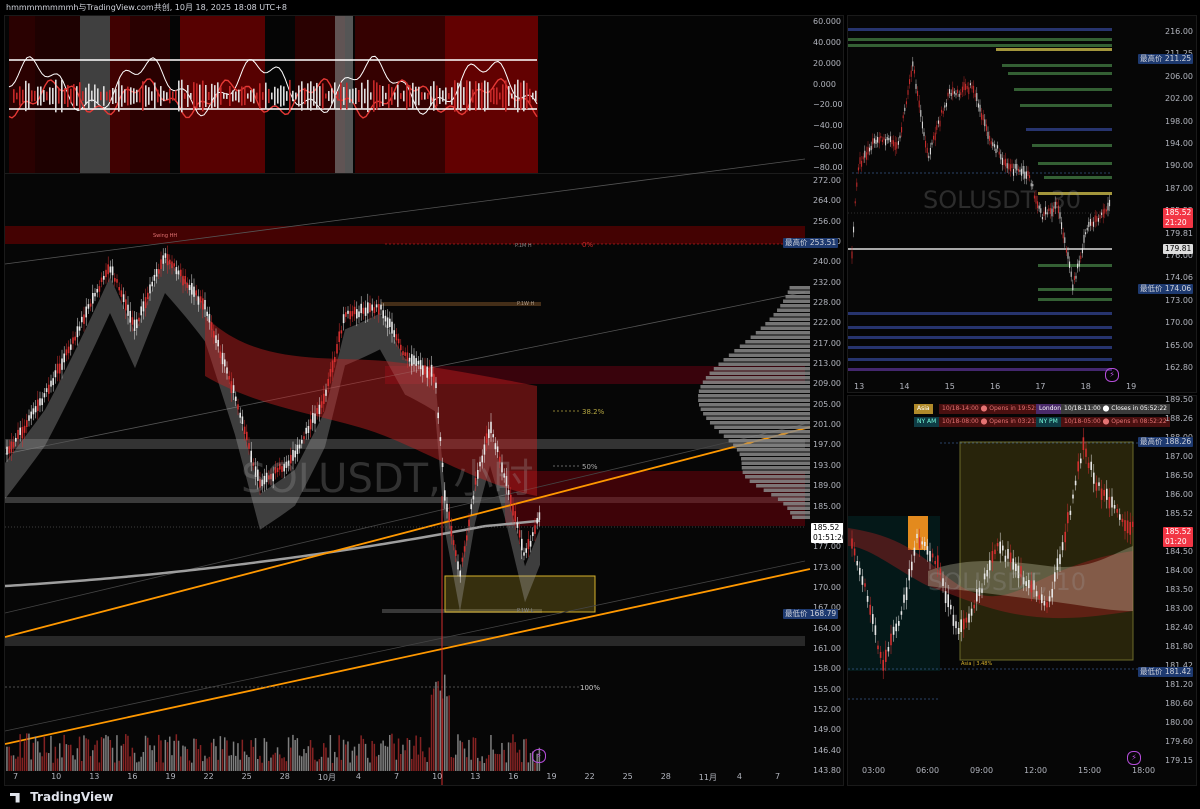 Image resolution: width=1200 pixels, height=809 pixels. I want to click on price-axis-label: 202.00, so click(1179, 99).